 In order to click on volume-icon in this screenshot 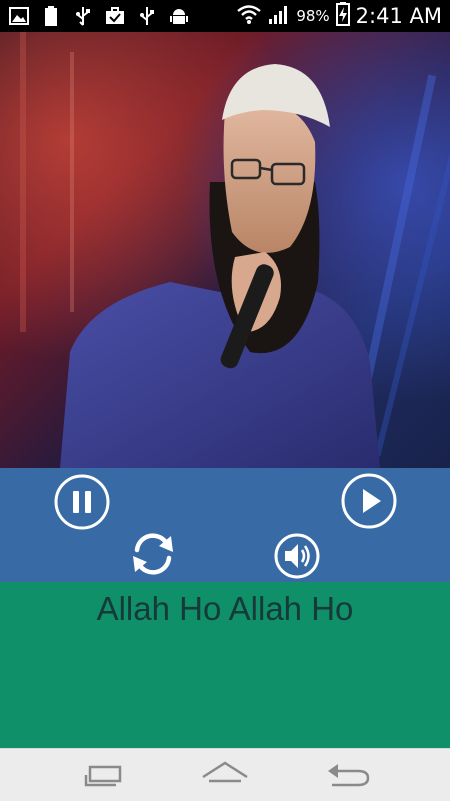, I will do `click(297, 556)`.